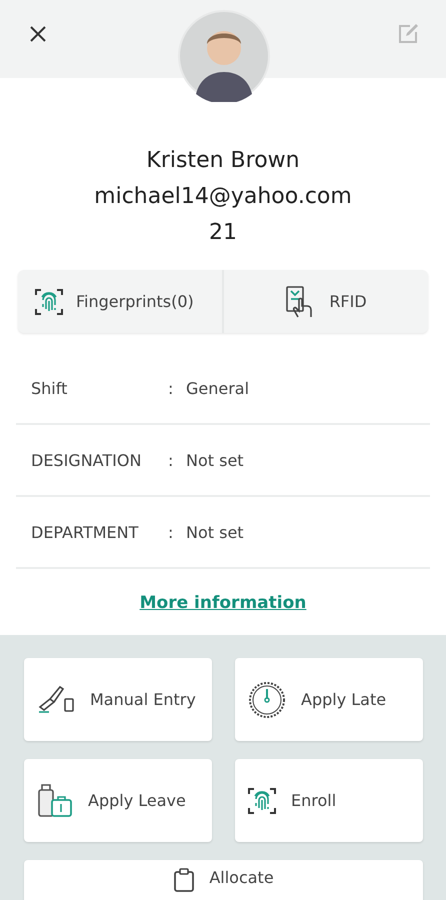  Describe the element at coordinates (86, 460) in the screenshot. I see `detail-label: DESIGNATION` at that location.